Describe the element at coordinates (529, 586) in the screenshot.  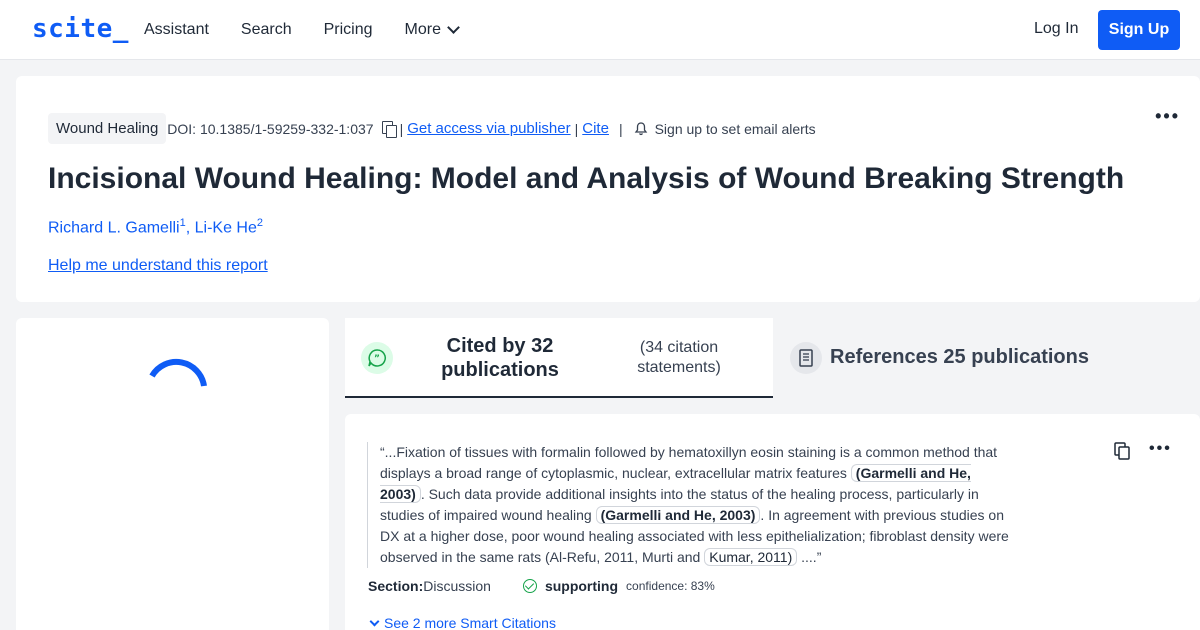
I see `supporting-check-icon` at that location.